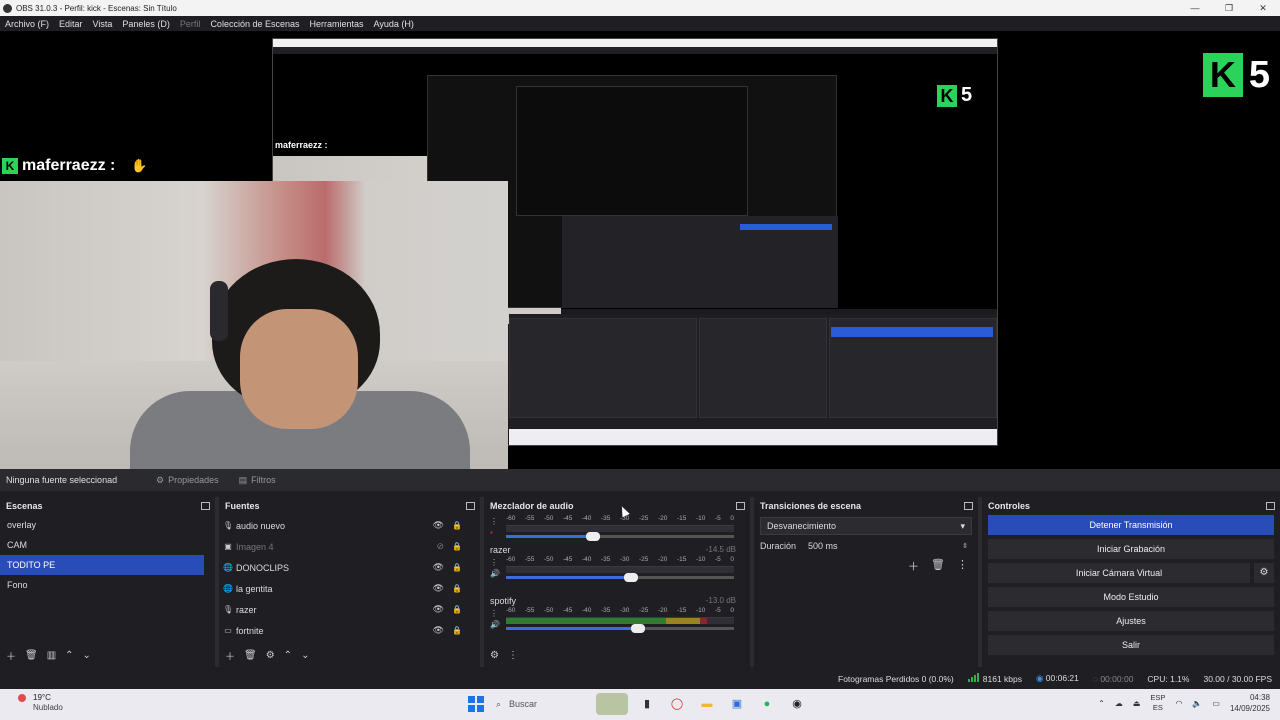  Describe the element at coordinates (394, 24) in the screenshot. I see `menu-help: Ayuda (H)` at that location.